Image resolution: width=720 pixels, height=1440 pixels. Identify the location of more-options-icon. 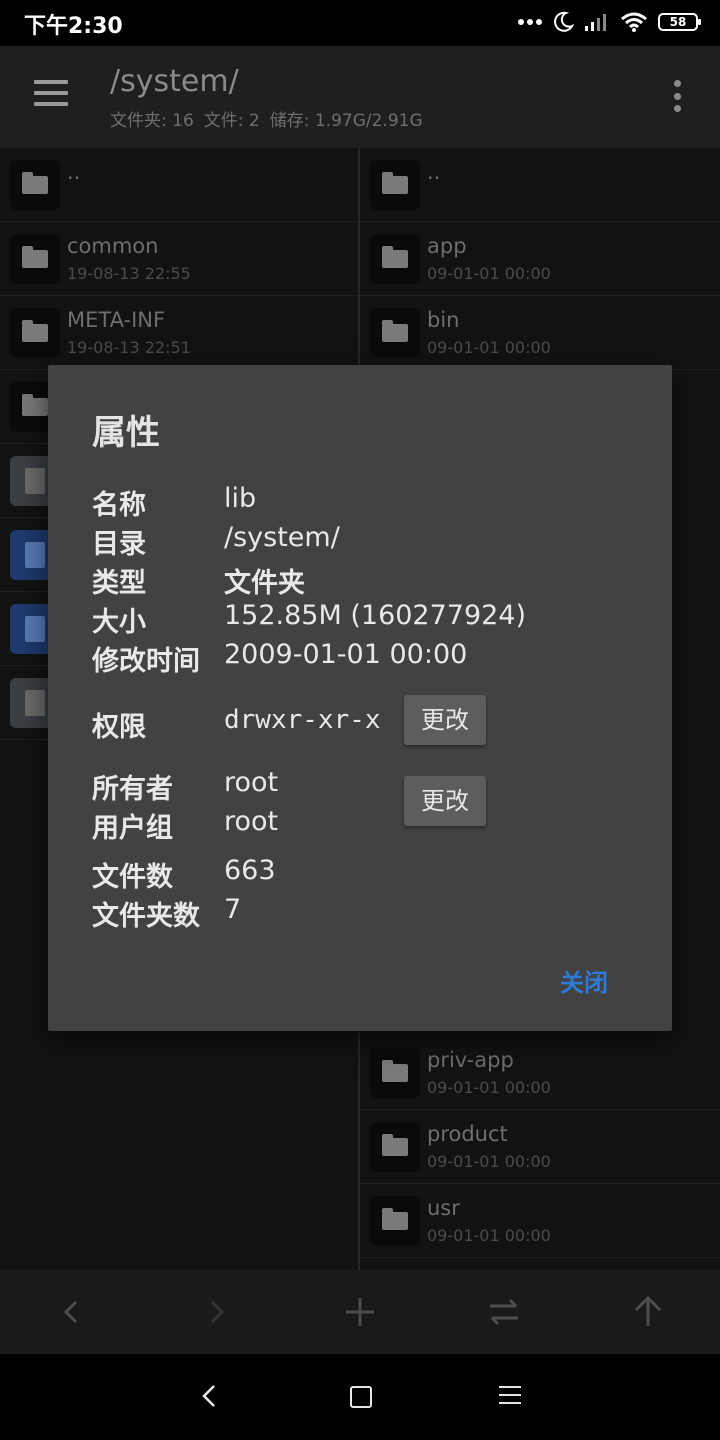
(678, 96).